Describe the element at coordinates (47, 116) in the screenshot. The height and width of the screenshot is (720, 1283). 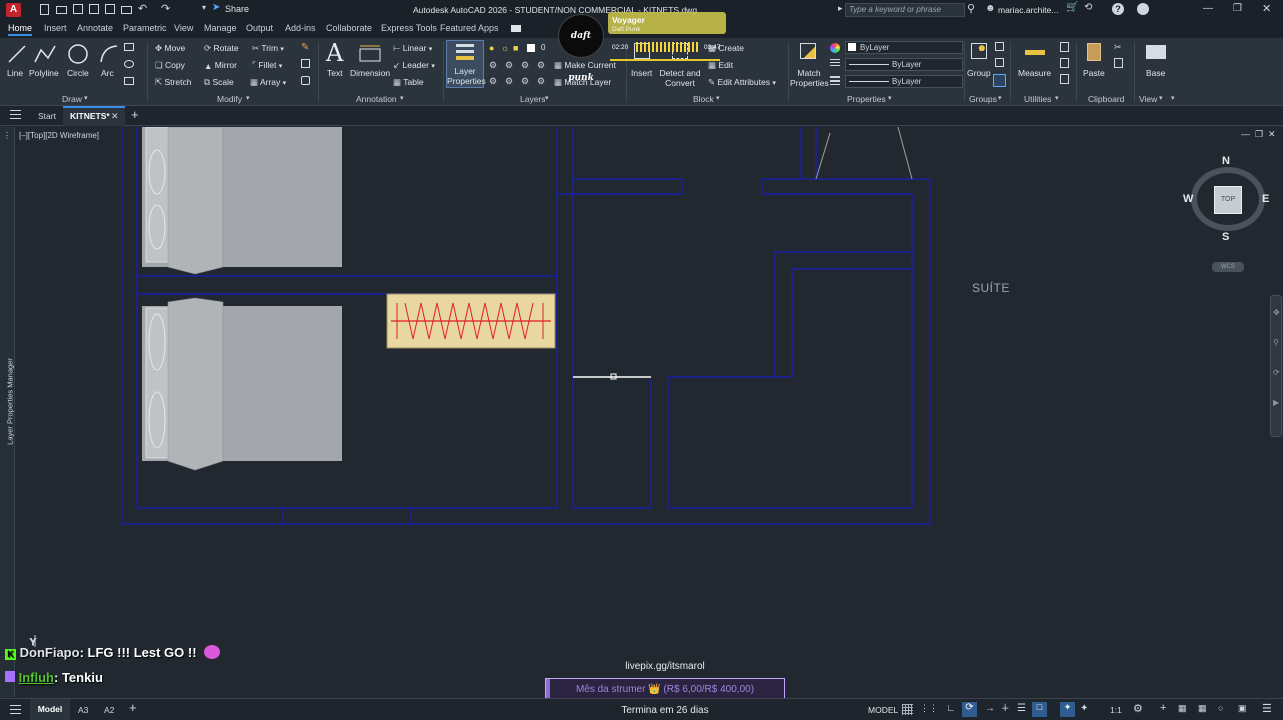
I see `start-tab: Start` at that location.